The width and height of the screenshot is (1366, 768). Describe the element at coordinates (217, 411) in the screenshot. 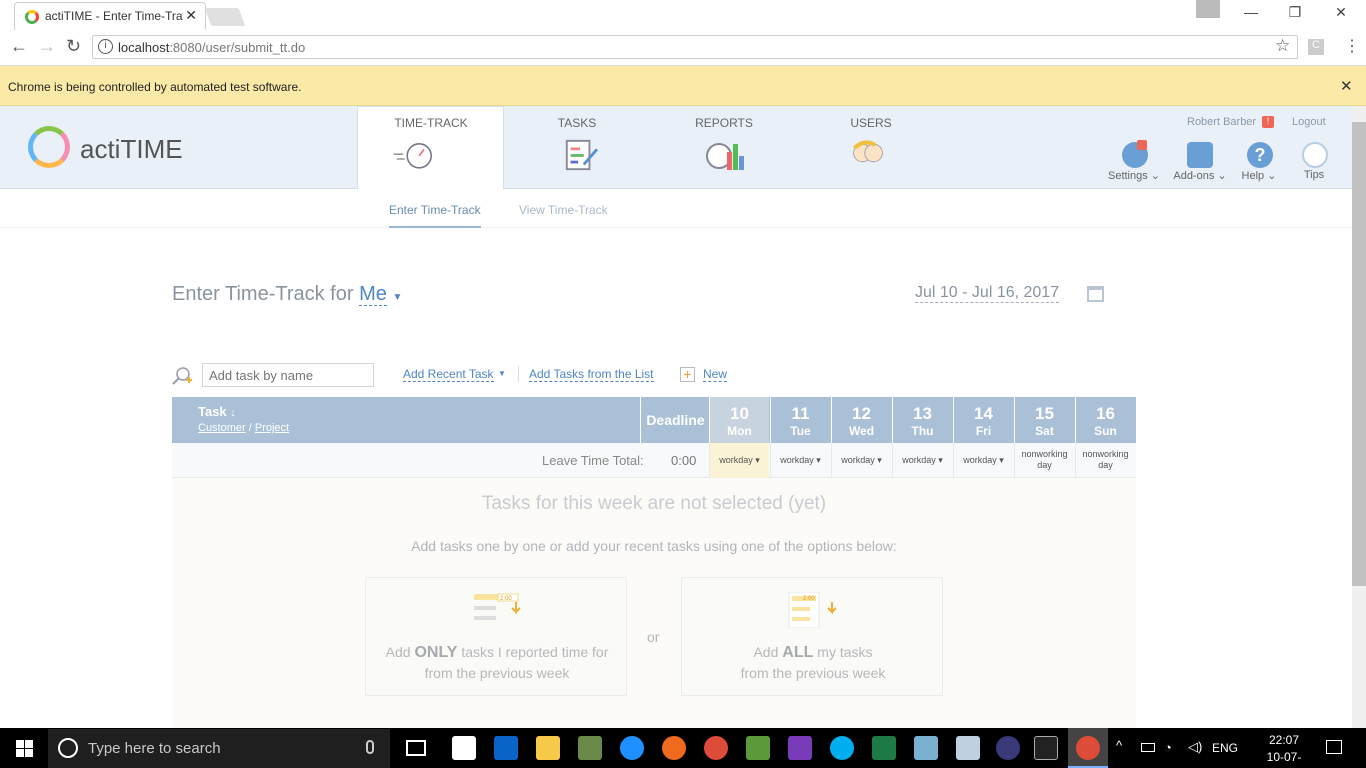

I see `task-column-header: Task ↓` at that location.